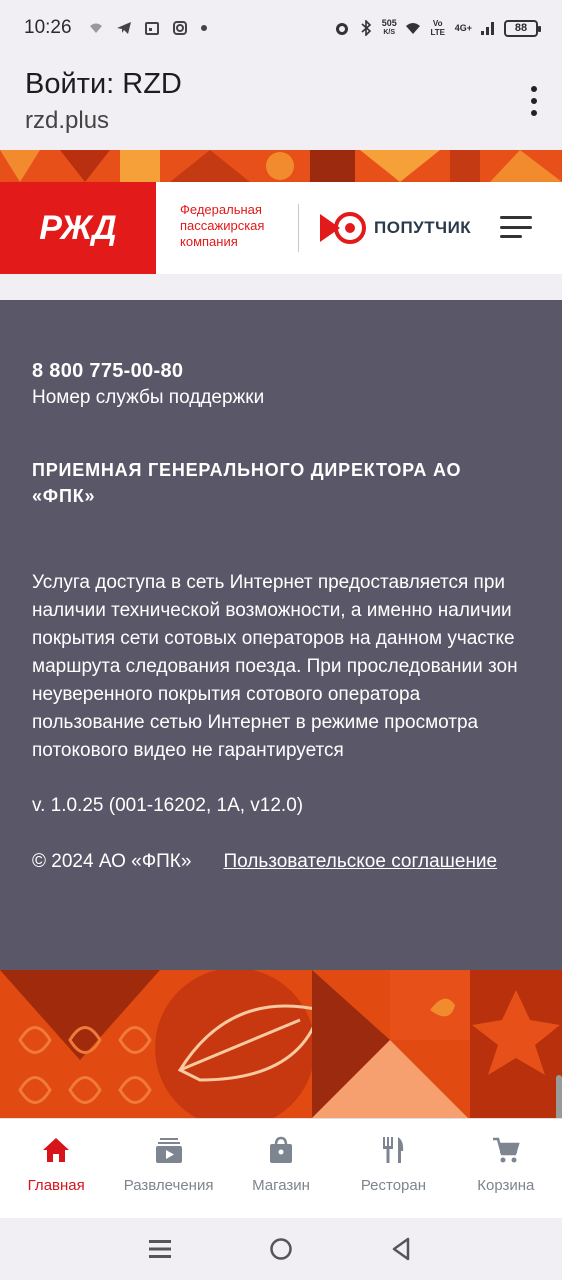 This screenshot has height=1280, width=562. What do you see at coordinates (48, 27) in the screenshot?
I see `status-time: 10:26` at bounding box center [48, 27].